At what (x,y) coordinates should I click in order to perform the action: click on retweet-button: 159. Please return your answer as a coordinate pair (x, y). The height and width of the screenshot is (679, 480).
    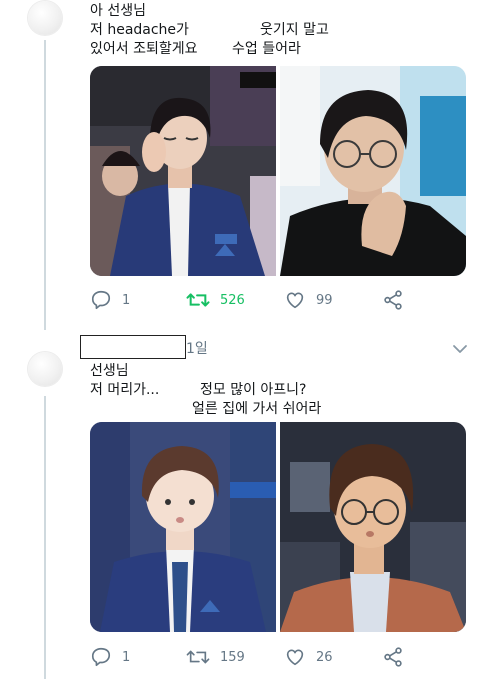
    Looking at the image, I should click on (215, 657).